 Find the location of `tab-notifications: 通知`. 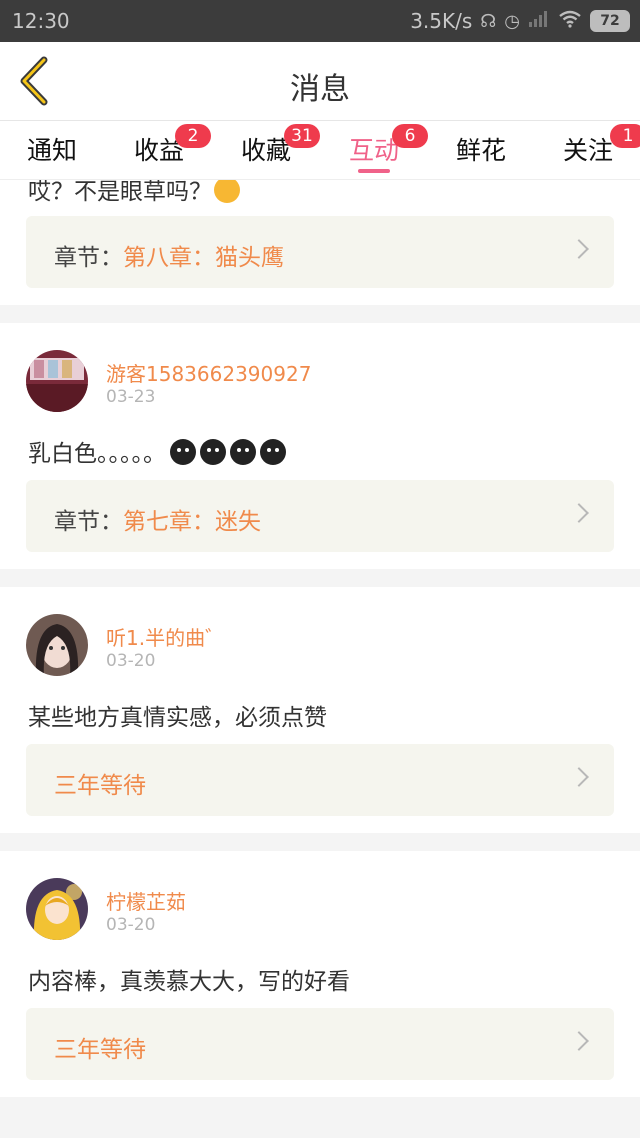

tab-notifications: 通知 is located at coordinates (52, 149).